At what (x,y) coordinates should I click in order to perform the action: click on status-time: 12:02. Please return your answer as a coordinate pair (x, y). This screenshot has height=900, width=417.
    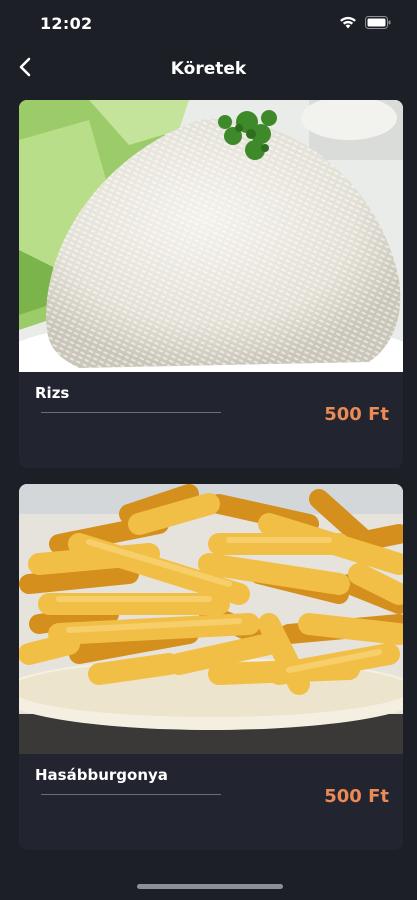
    Looking at the image, I should click on (66, 23).